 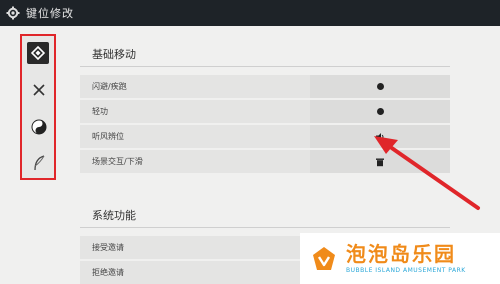 I want to click on keybind-row: 轻功, so click(x=265, y=111).